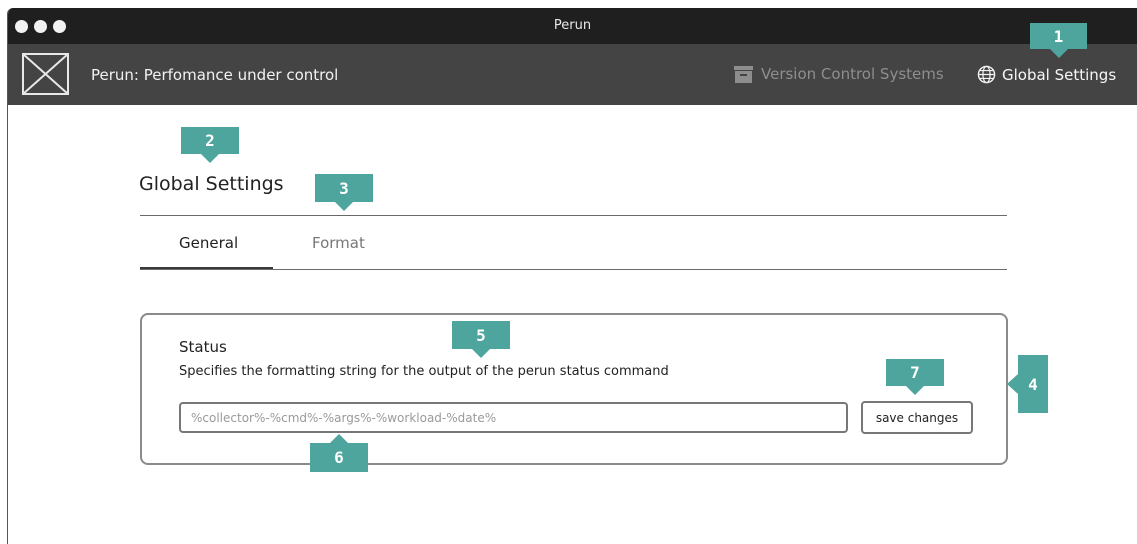 This screenshot has width=1137, height=544. What do you see at coordinates (215, 75) in the screenshot?
I see `app-title: Perun: Perfomance under control` at bounding box center [215, 75].